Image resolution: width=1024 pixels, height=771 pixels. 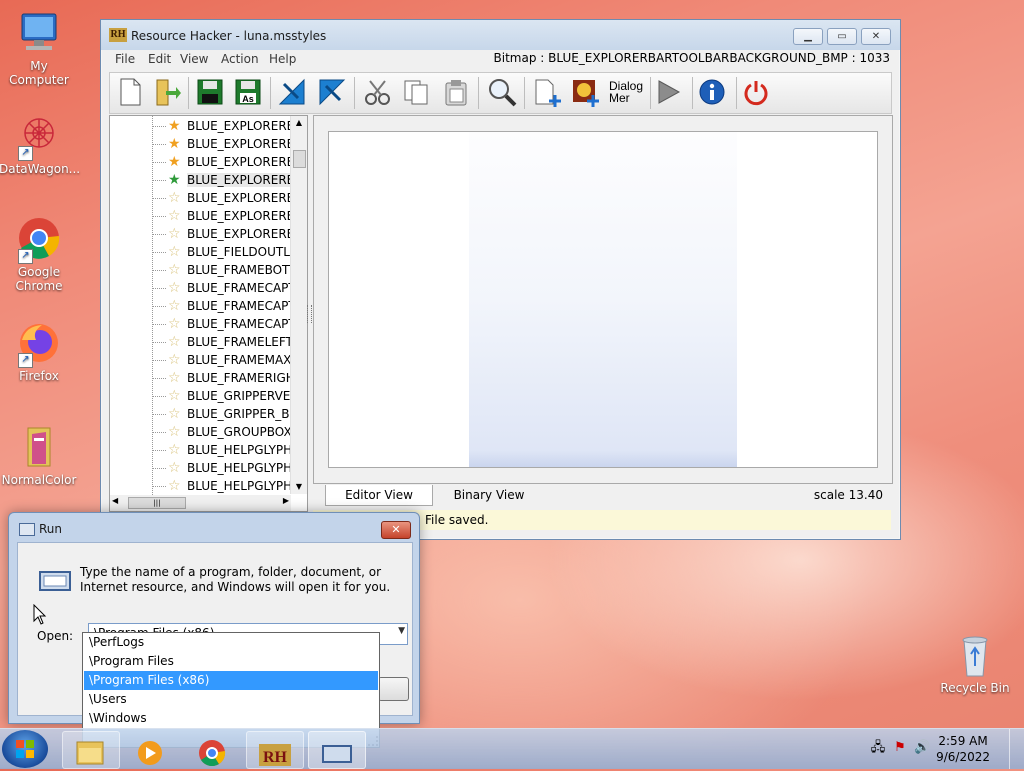 I want to click on close-button: ✕, so click(x=876, y=36).